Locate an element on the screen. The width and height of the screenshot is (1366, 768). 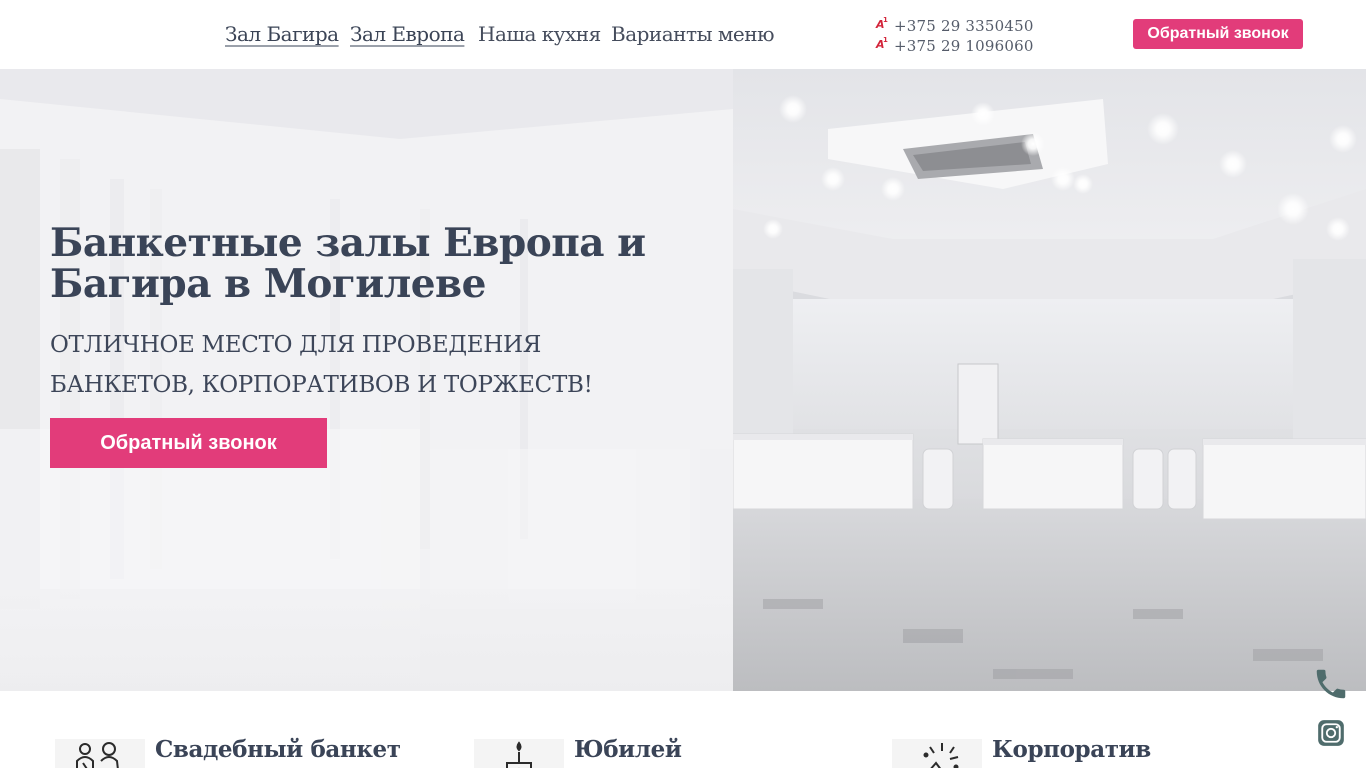
floating-phone-button is located at coordinates (1331, 684).